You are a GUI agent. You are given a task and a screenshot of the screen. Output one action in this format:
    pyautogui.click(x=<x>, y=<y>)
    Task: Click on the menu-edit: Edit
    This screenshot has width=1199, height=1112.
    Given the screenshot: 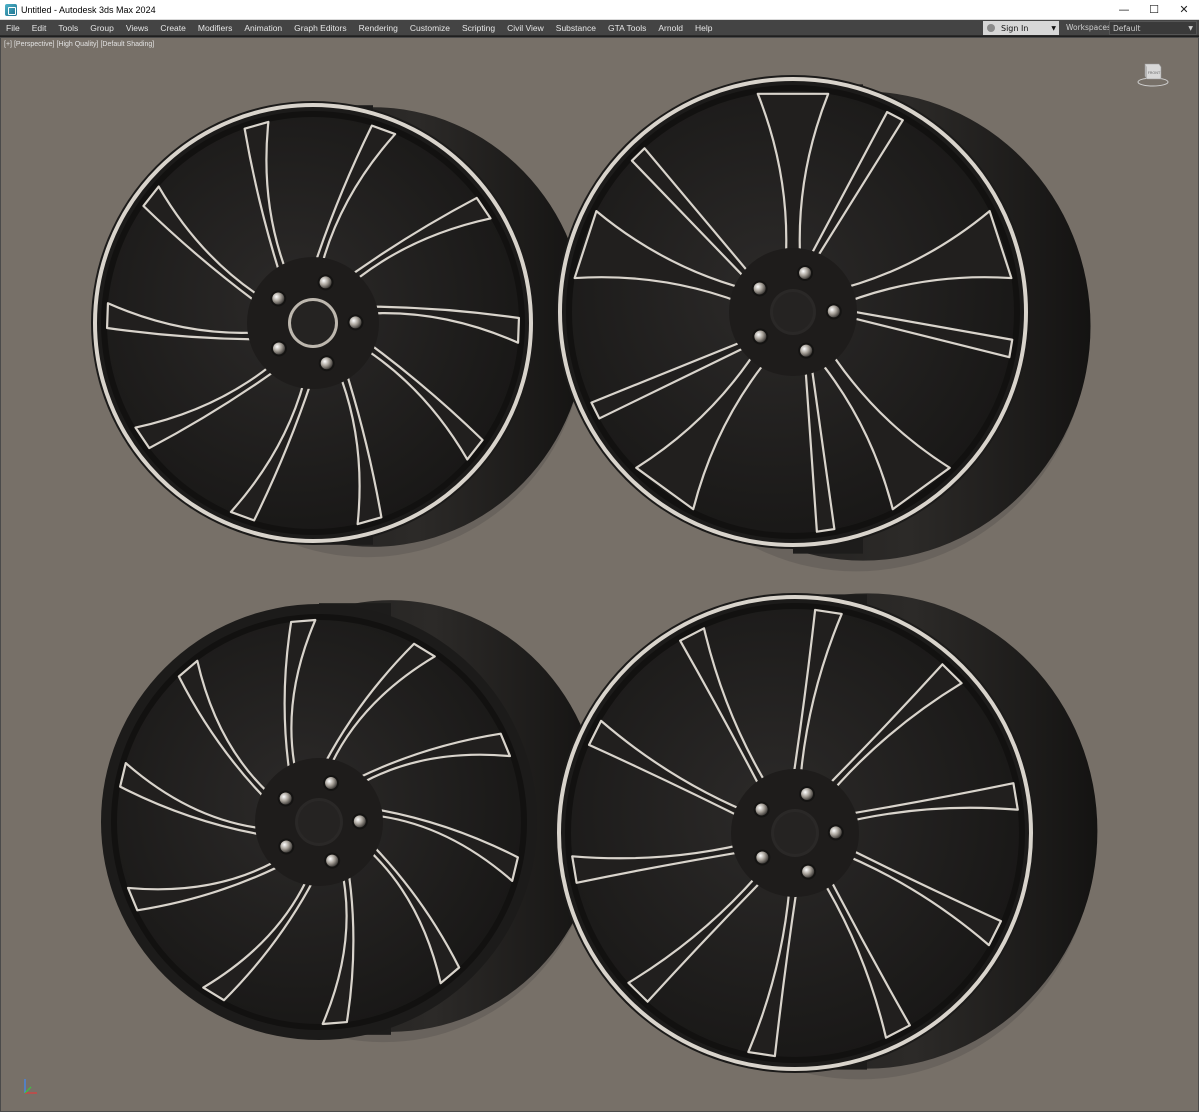 What is the action you would take?
    pyautogui.click(x=39, y=28)
    